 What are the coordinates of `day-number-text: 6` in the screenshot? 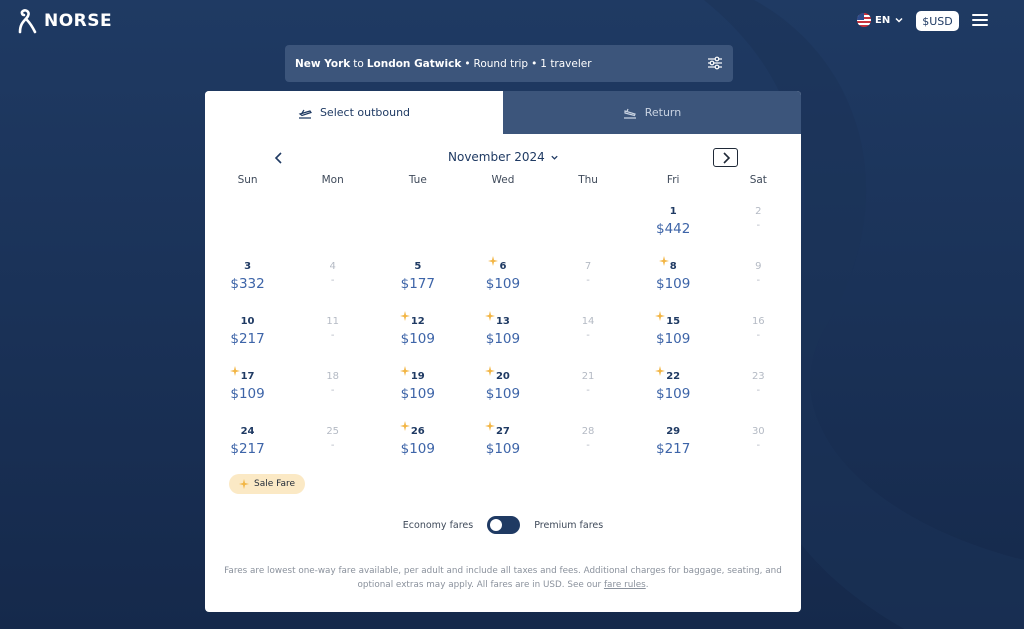 It's located at (503, 266).